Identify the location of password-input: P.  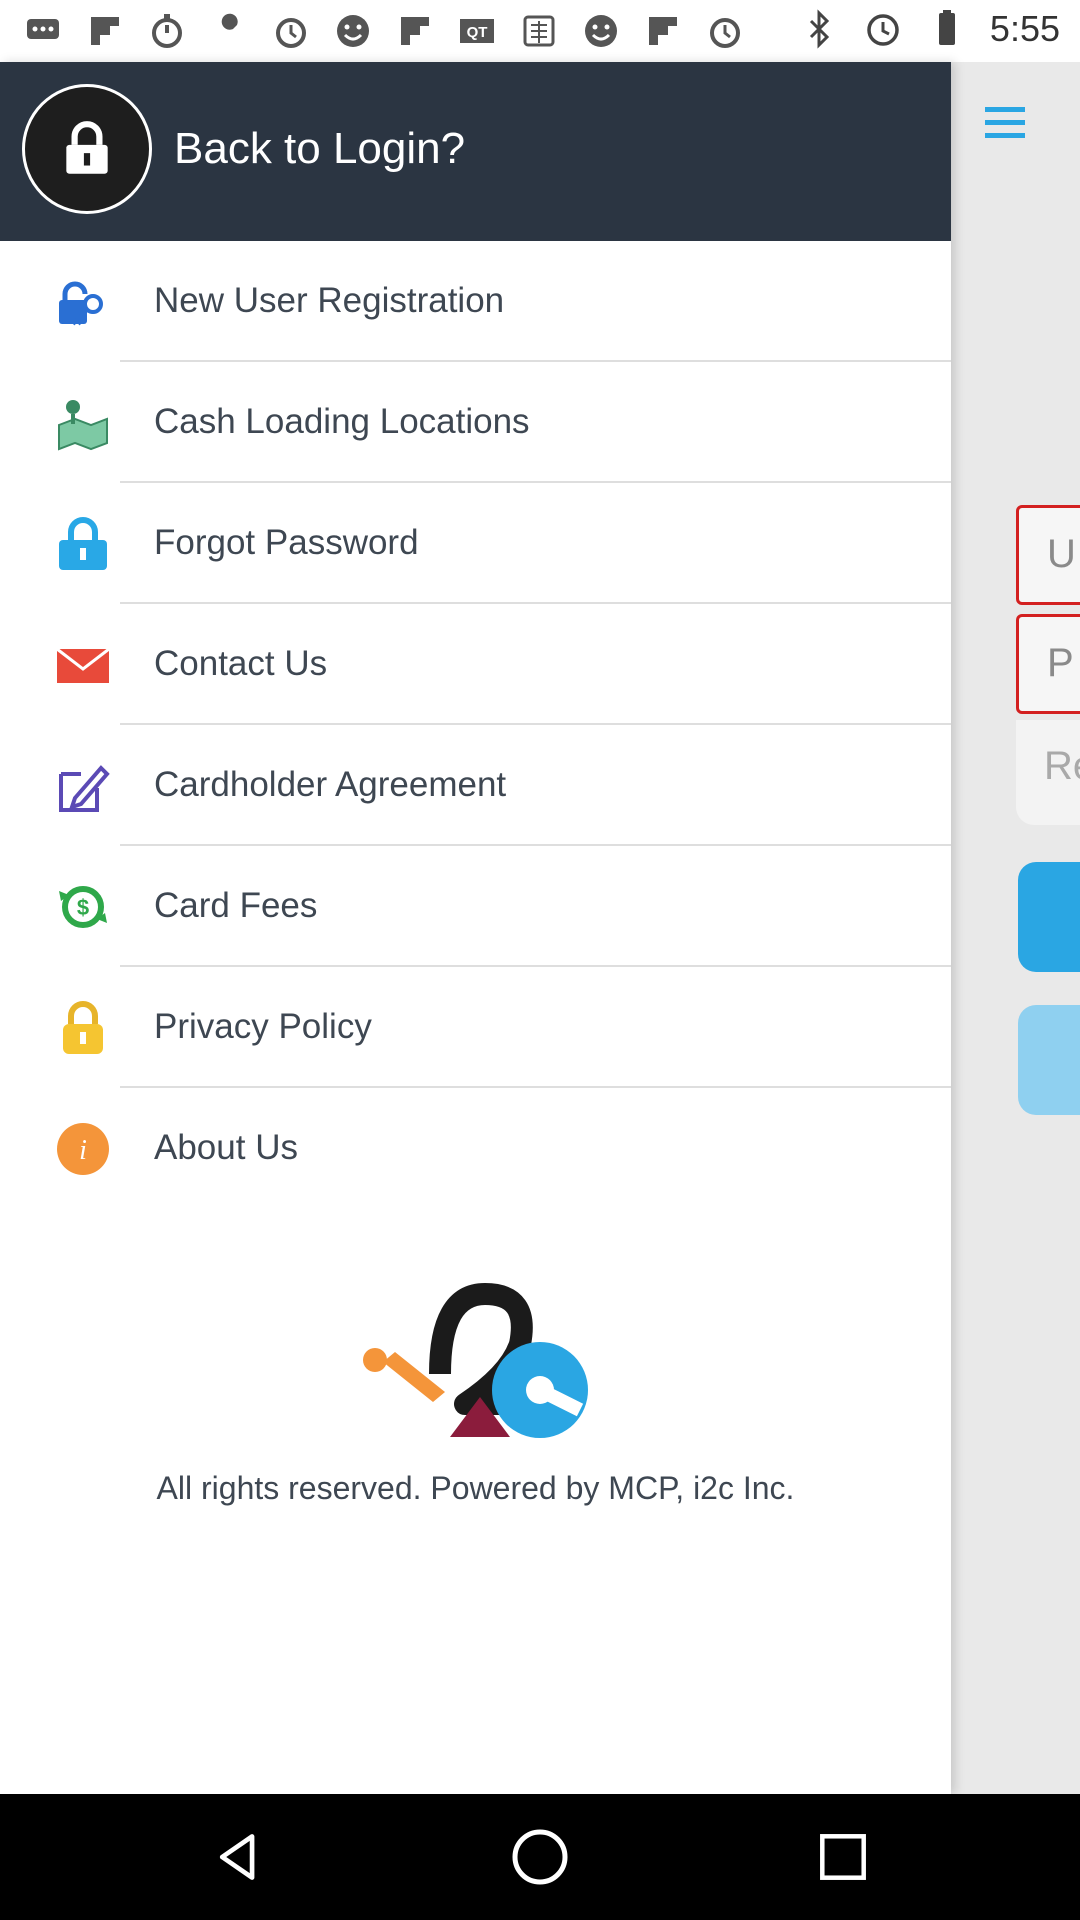
(1048, 664).